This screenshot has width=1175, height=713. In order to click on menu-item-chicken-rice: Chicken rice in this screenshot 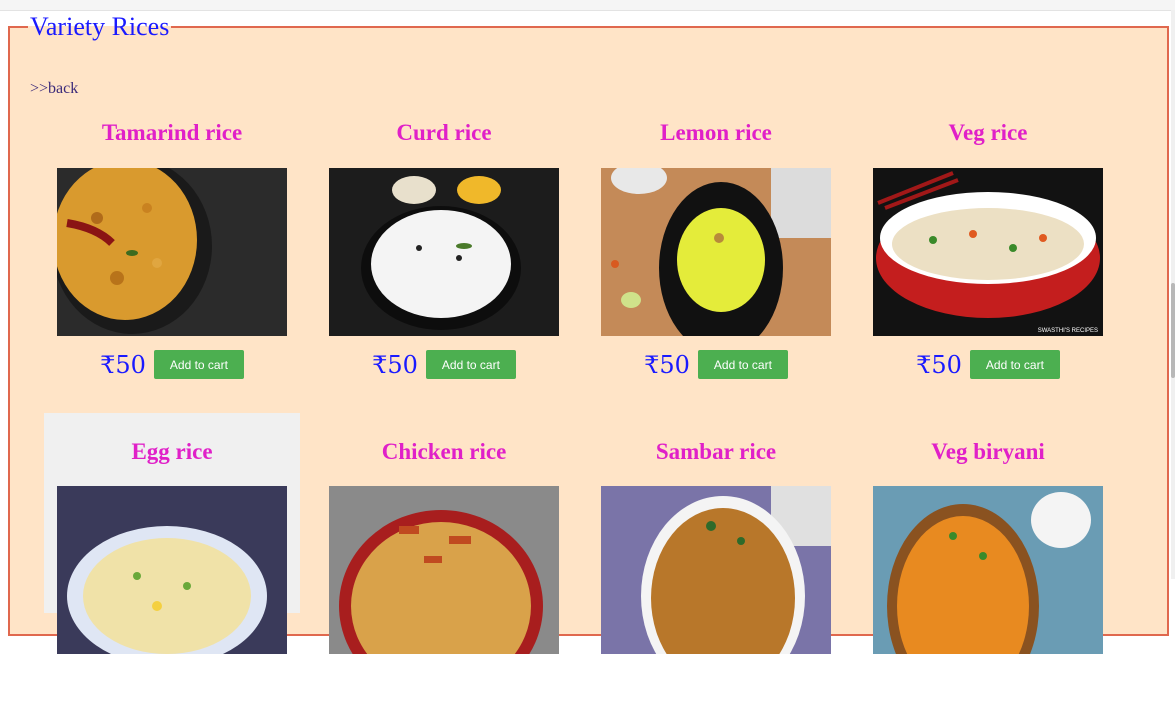, I will do `click(444, 563)`.